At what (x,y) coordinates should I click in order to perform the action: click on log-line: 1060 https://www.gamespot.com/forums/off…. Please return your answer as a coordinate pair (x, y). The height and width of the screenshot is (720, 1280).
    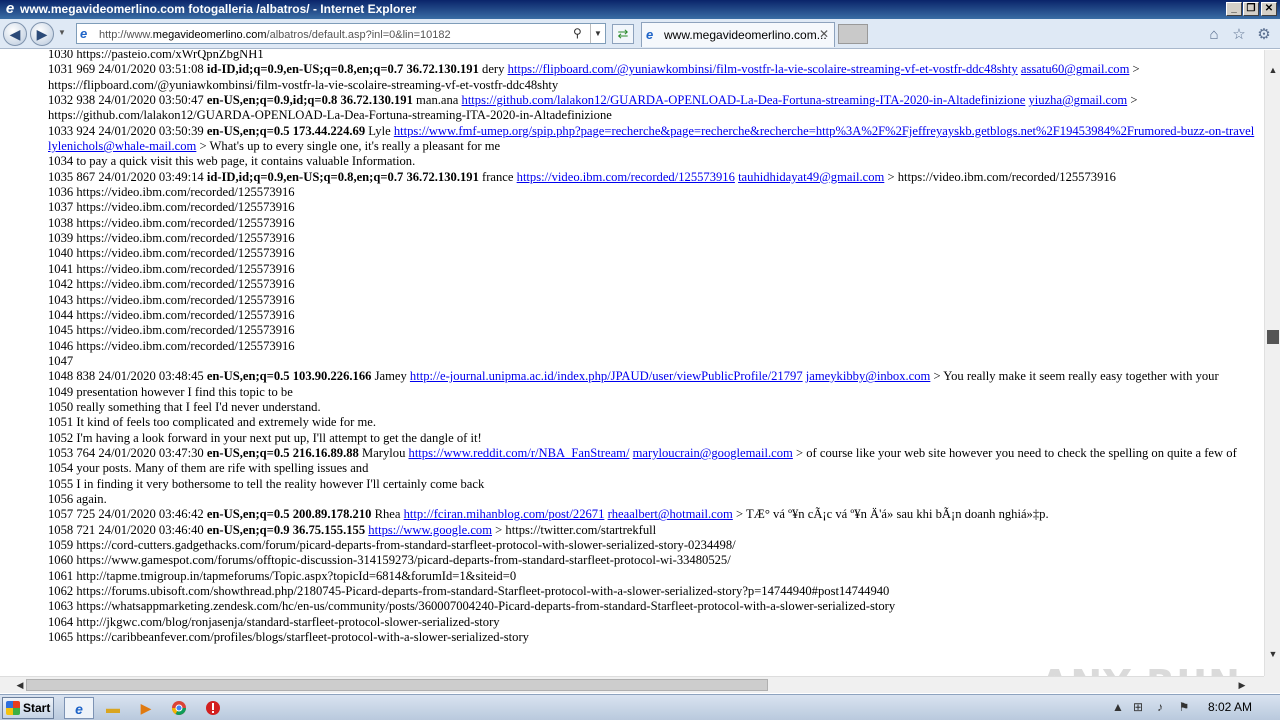
    Looking at the image, I should click on (652, 560).